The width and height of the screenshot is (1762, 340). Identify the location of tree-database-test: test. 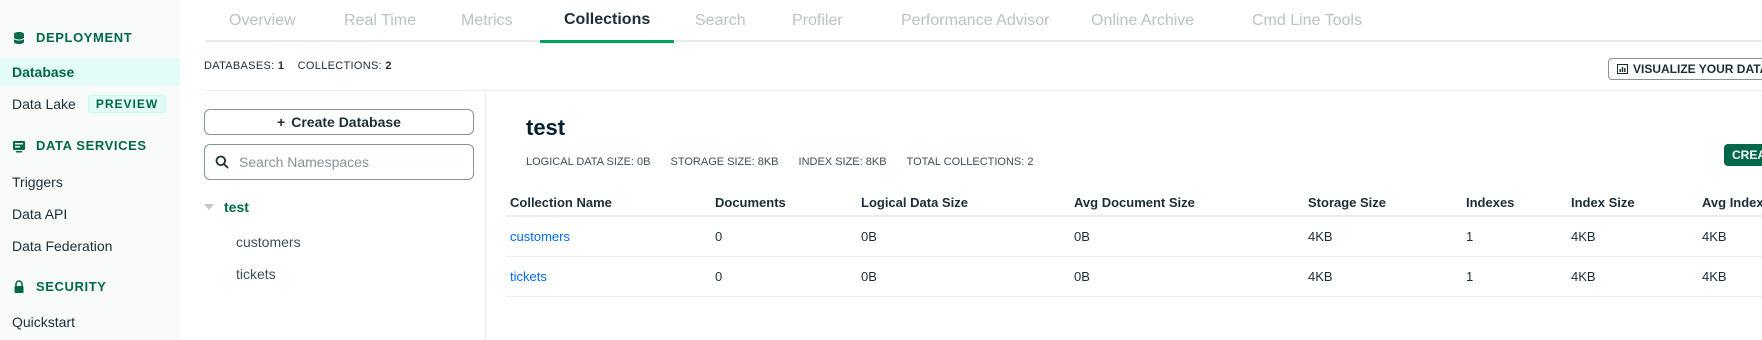
(226, 207).